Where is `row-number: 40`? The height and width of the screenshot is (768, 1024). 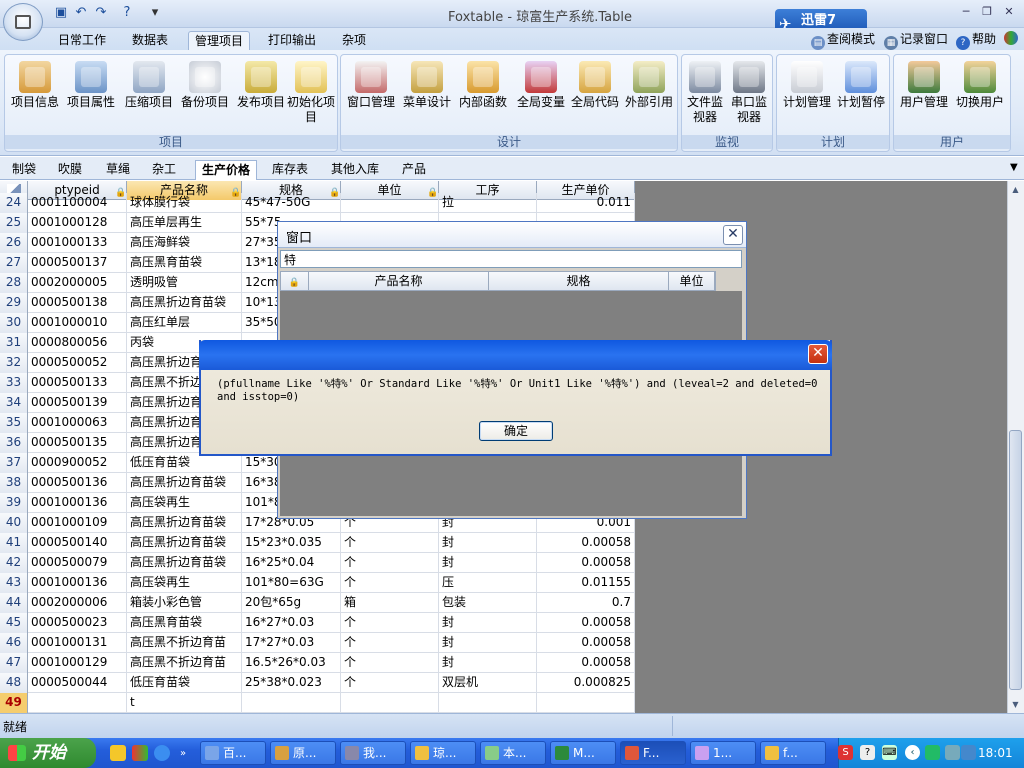
row-number: 40 is located at coordinates (14, 523).